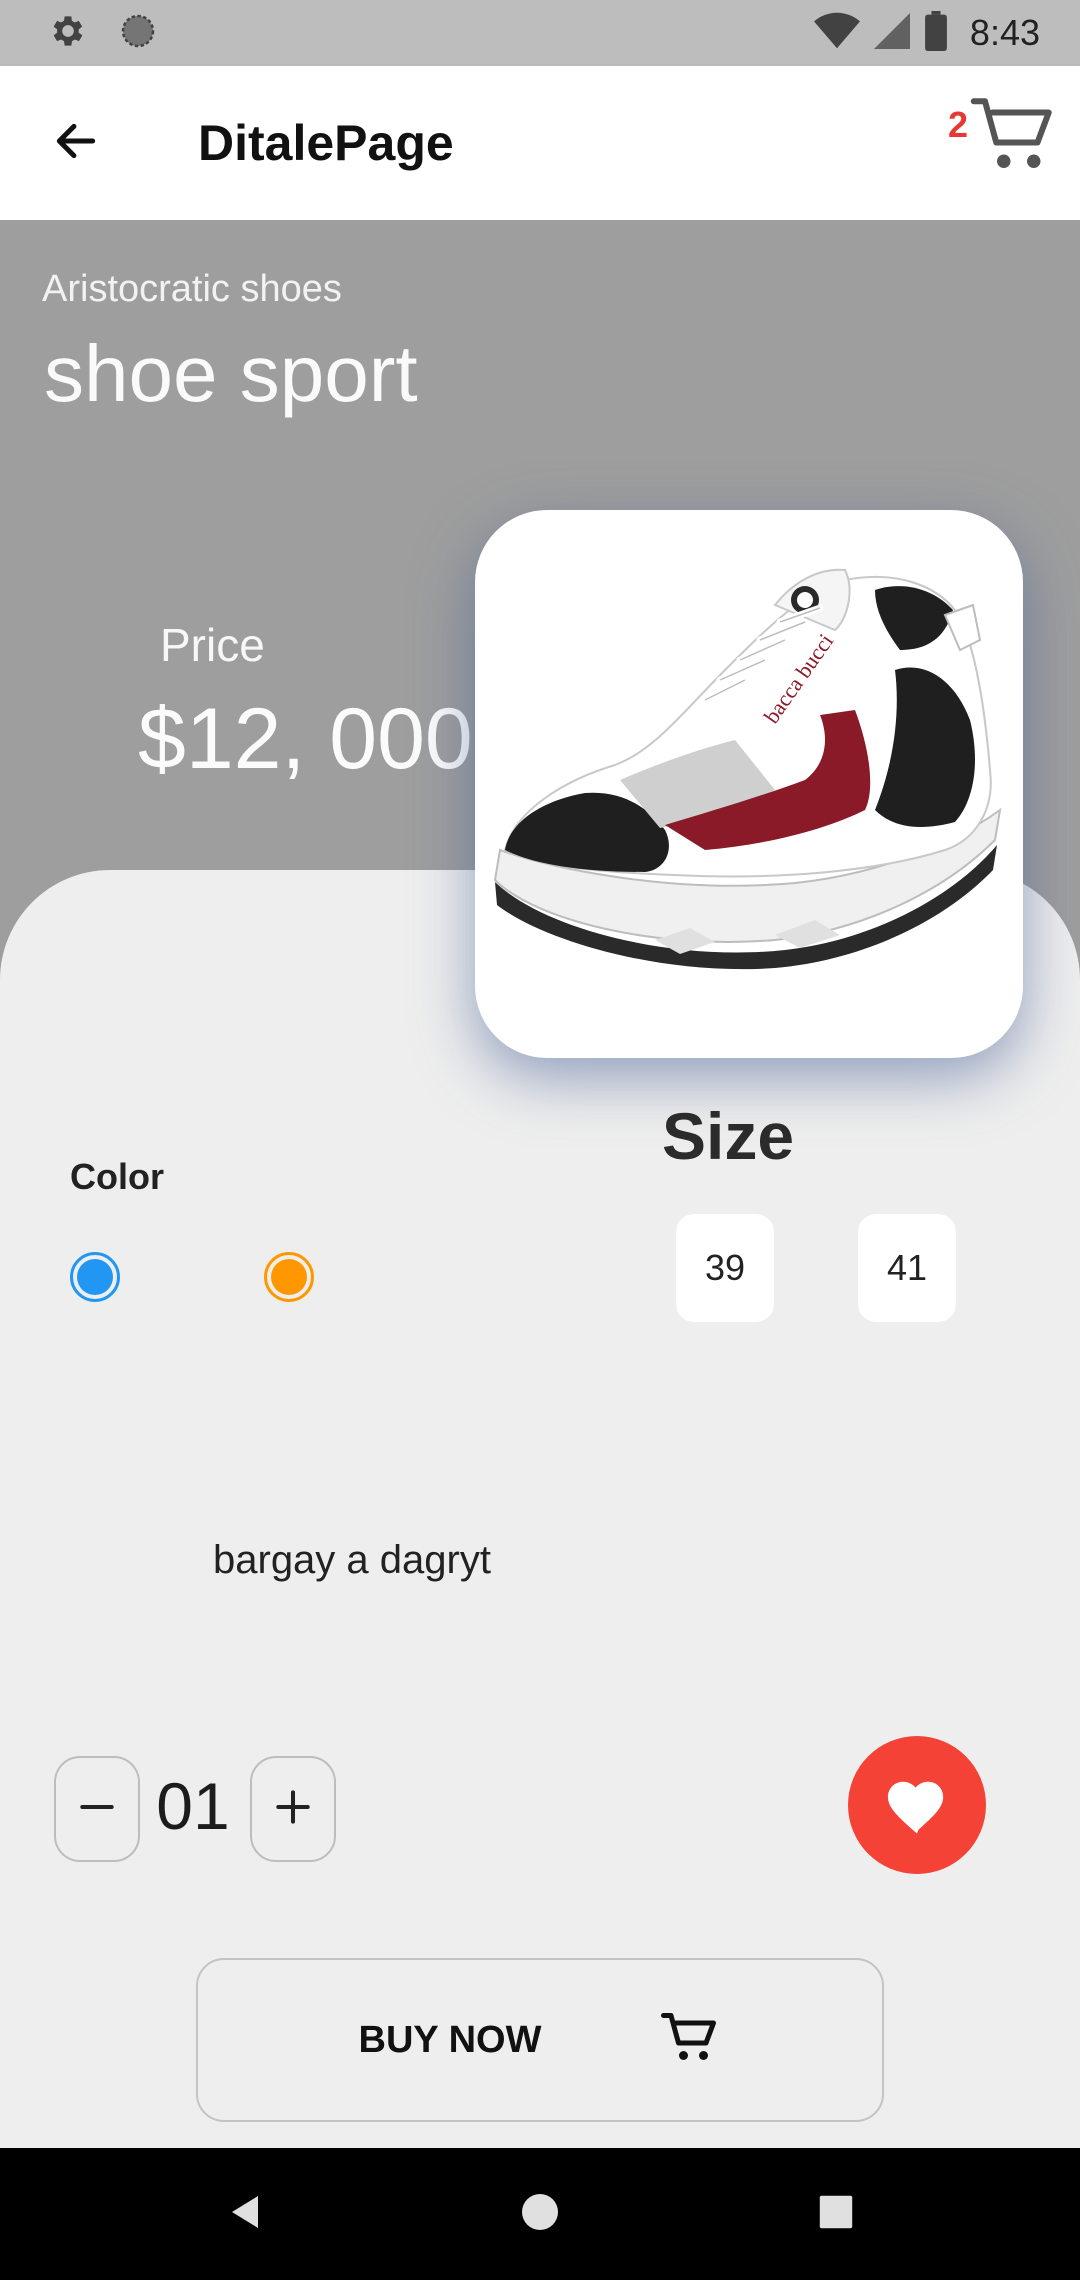  I want to click on color-option-orange, so click(289, 1277).